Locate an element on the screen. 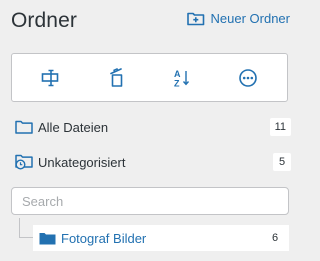  rename-icon is located at coordinates (51, 78).